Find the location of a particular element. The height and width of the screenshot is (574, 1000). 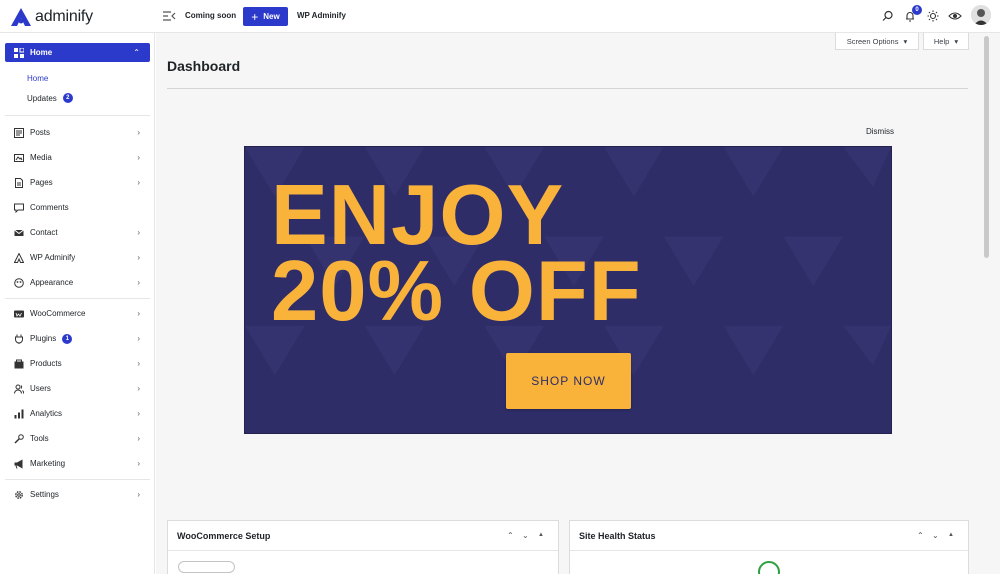

panel-title: WooCommerce Setup is located at coordinates (224, 536).